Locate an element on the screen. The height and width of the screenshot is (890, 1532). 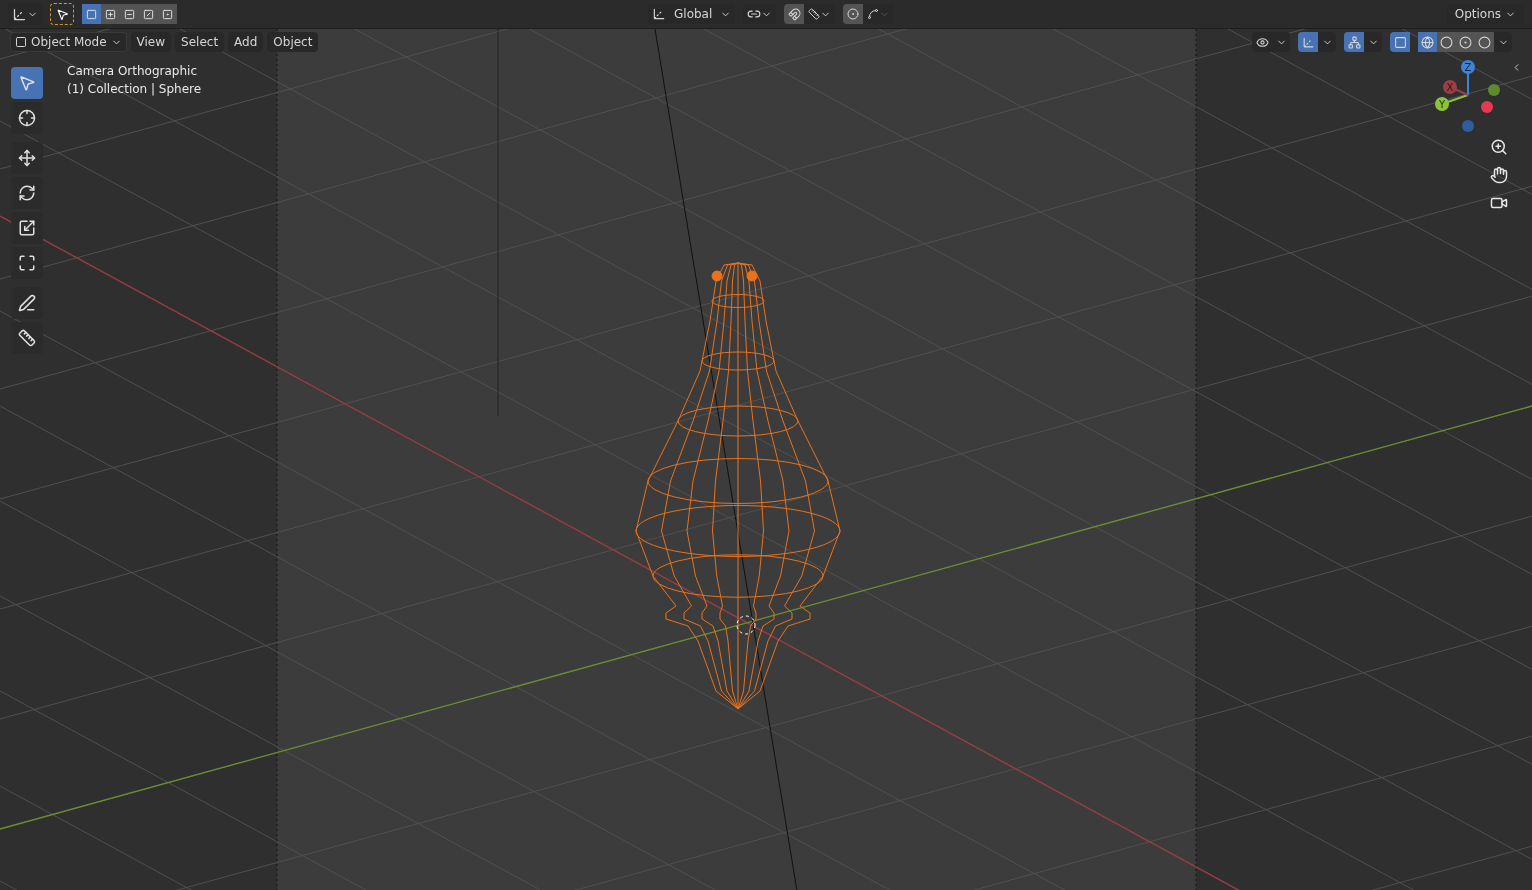
select-tool-button is located at coordinates (27, 83).